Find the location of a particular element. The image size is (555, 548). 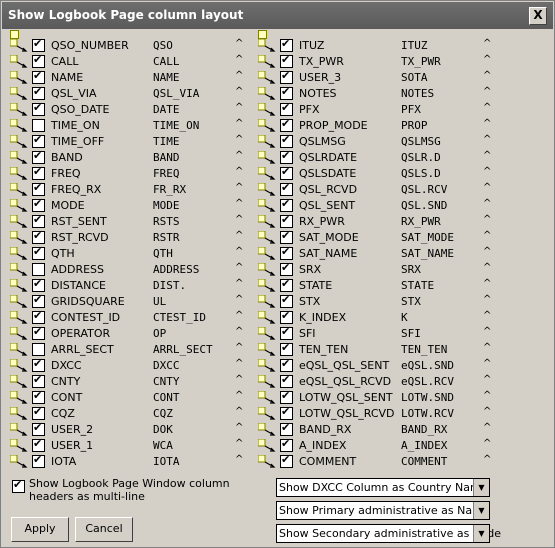

column-row: SRX SRX ^ is located at coordinates (377, 269).